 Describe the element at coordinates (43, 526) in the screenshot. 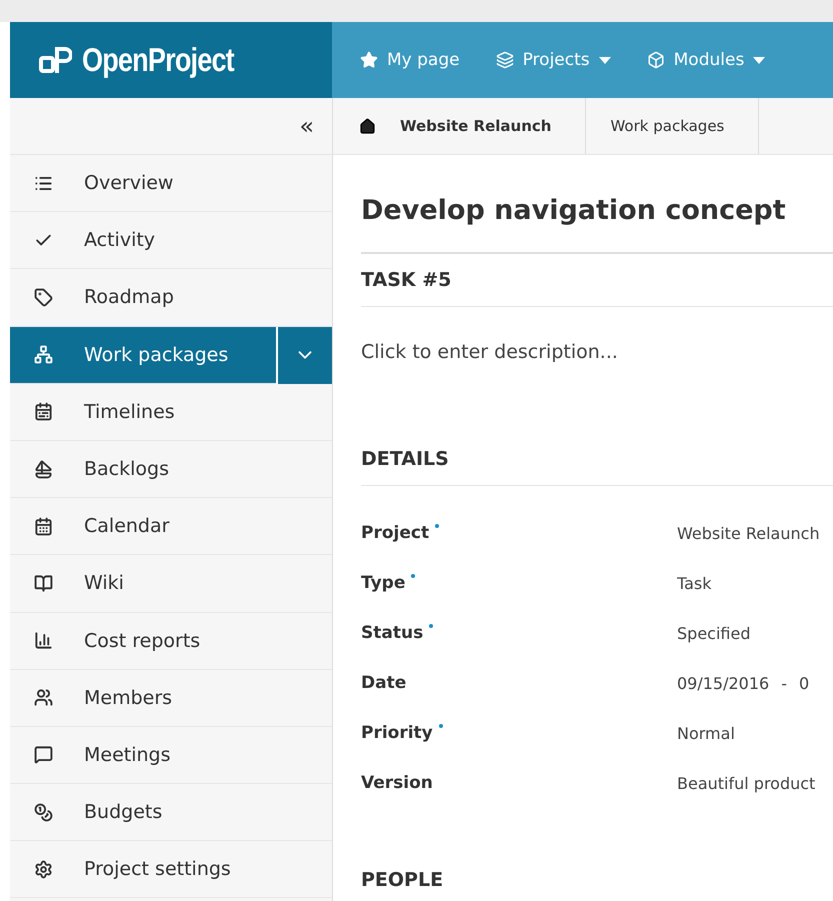

I see `calendar-icon` at that location.